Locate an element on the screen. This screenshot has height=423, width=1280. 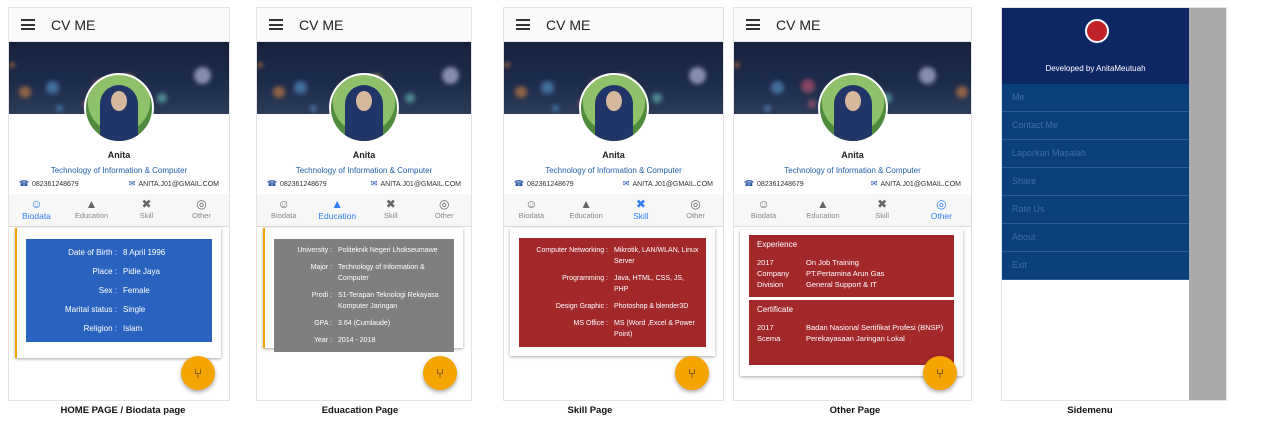
drawer-item-about: About is located at coordinates (1095, 238).